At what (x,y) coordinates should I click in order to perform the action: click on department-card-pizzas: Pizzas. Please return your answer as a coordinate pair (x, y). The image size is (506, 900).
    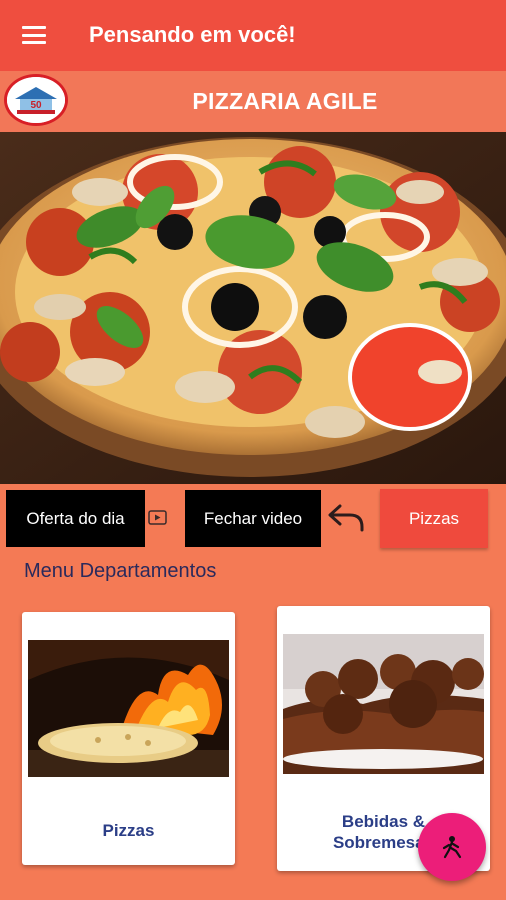
    Looking at the image, I should click on (128, 738).